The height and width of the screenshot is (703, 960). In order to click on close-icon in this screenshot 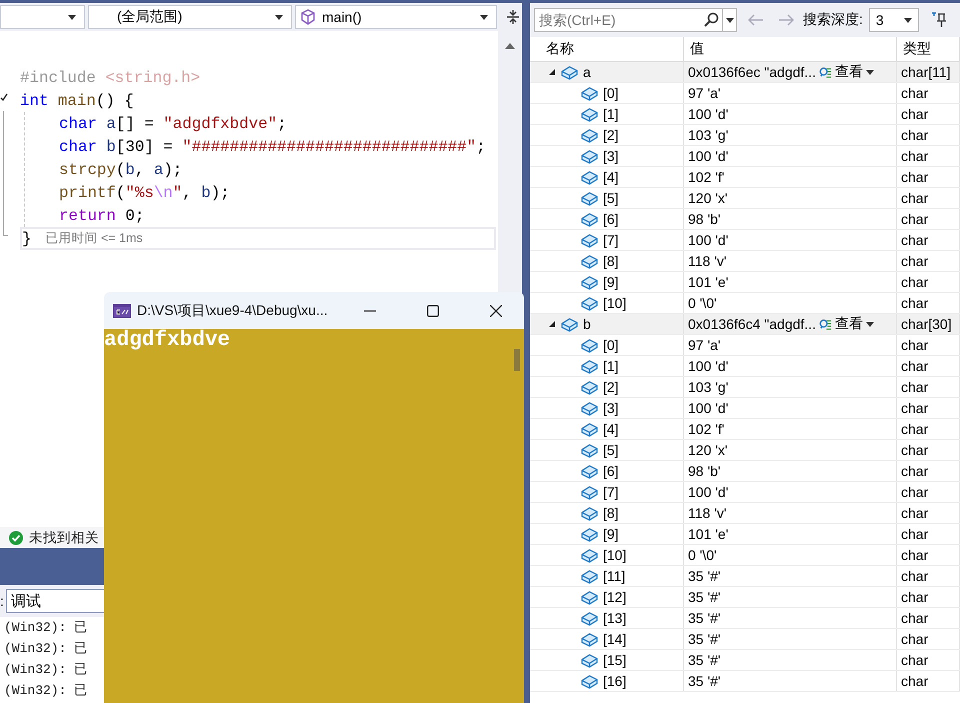, I will do `click(496, 310)`.